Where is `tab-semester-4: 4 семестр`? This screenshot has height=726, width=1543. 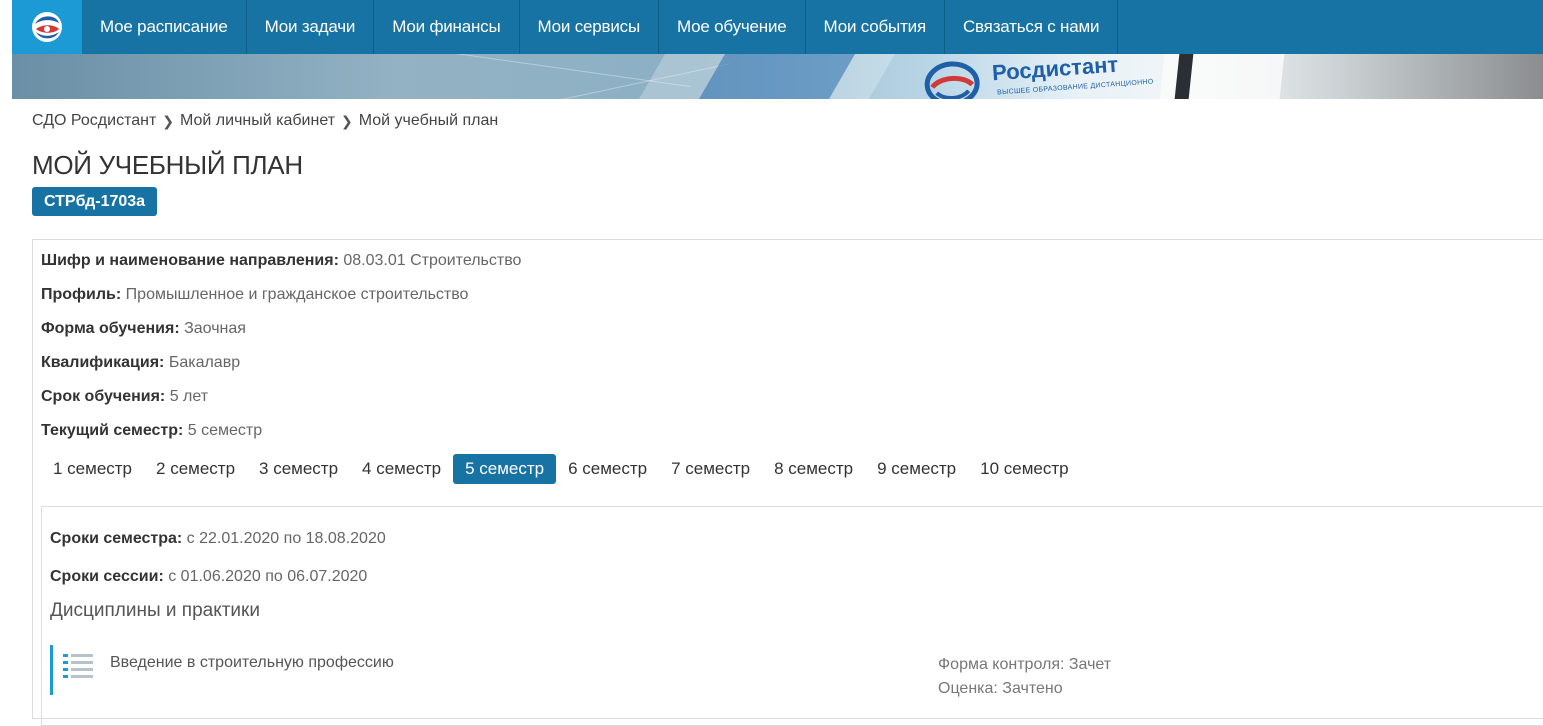 tab-semester-4: 4 семестр is located at coordinates (401, 469).